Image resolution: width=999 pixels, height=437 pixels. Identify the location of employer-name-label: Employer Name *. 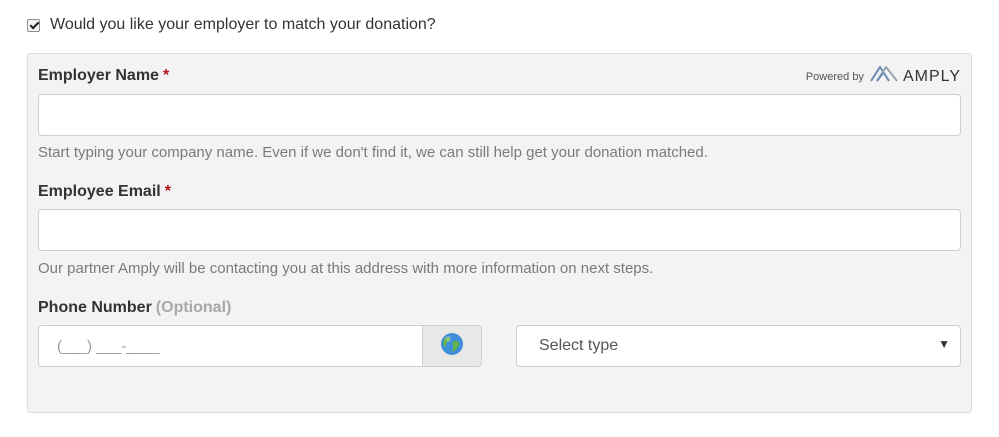
(103, 76).